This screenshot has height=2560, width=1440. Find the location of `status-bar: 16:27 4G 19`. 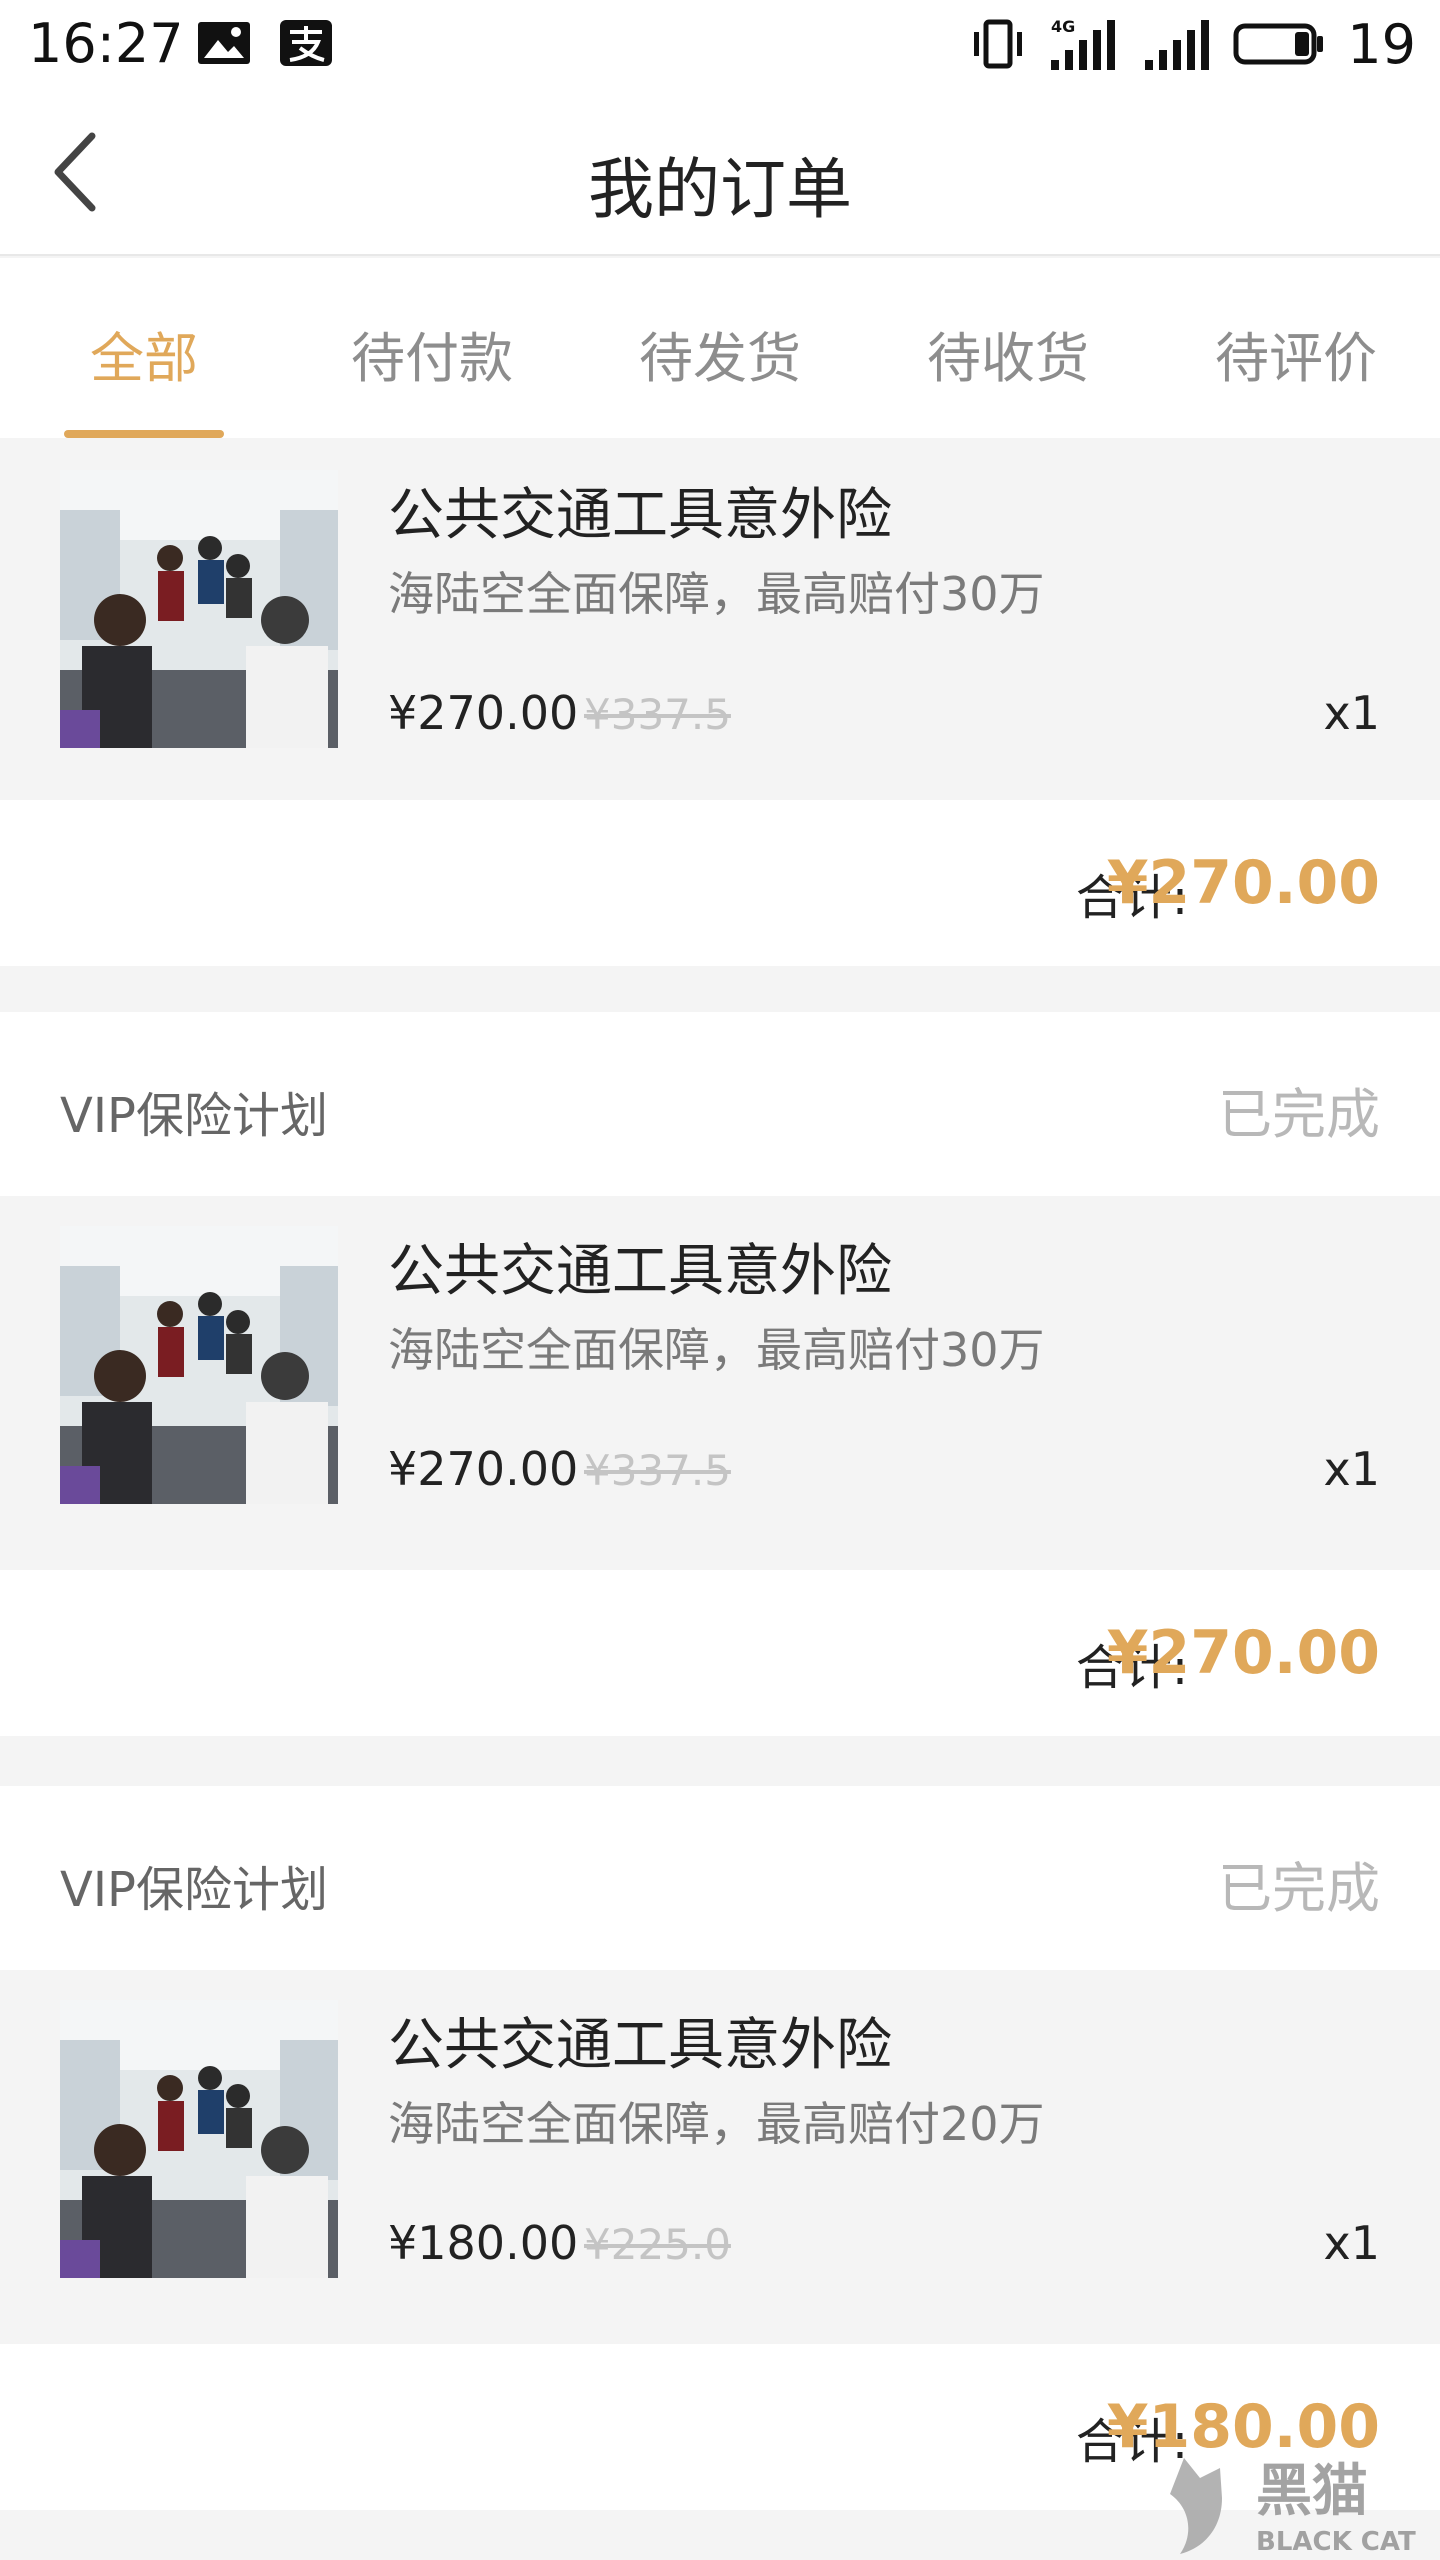

status-bar: 16:27 4G 19 is located at coordinates (720, 44).